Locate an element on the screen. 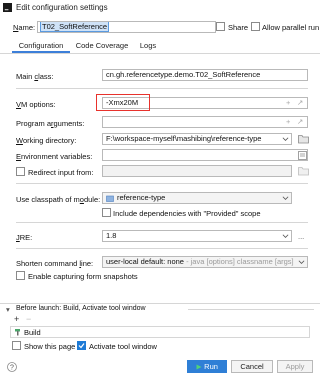 The width and height of the screenshot is (320, 378). main-class-label: Main class: is located at coordinates (35, 76).